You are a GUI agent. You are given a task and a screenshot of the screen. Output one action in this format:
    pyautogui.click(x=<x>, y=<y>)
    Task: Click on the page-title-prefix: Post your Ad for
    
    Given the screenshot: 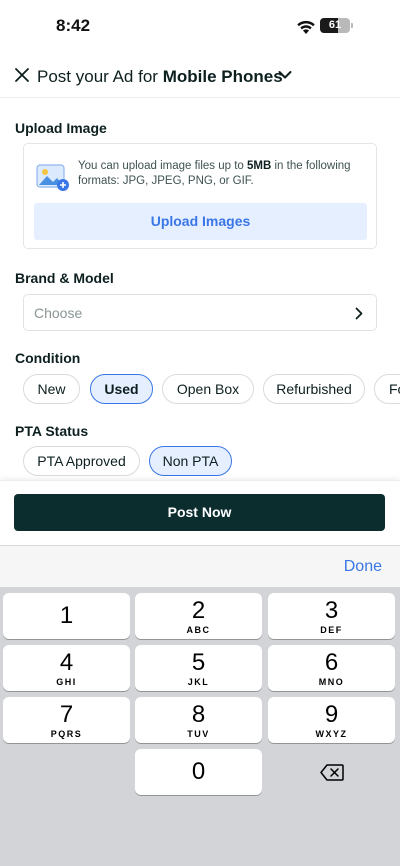 What is the action you would take?
    pyautogui.click(x=100, y=76)
    